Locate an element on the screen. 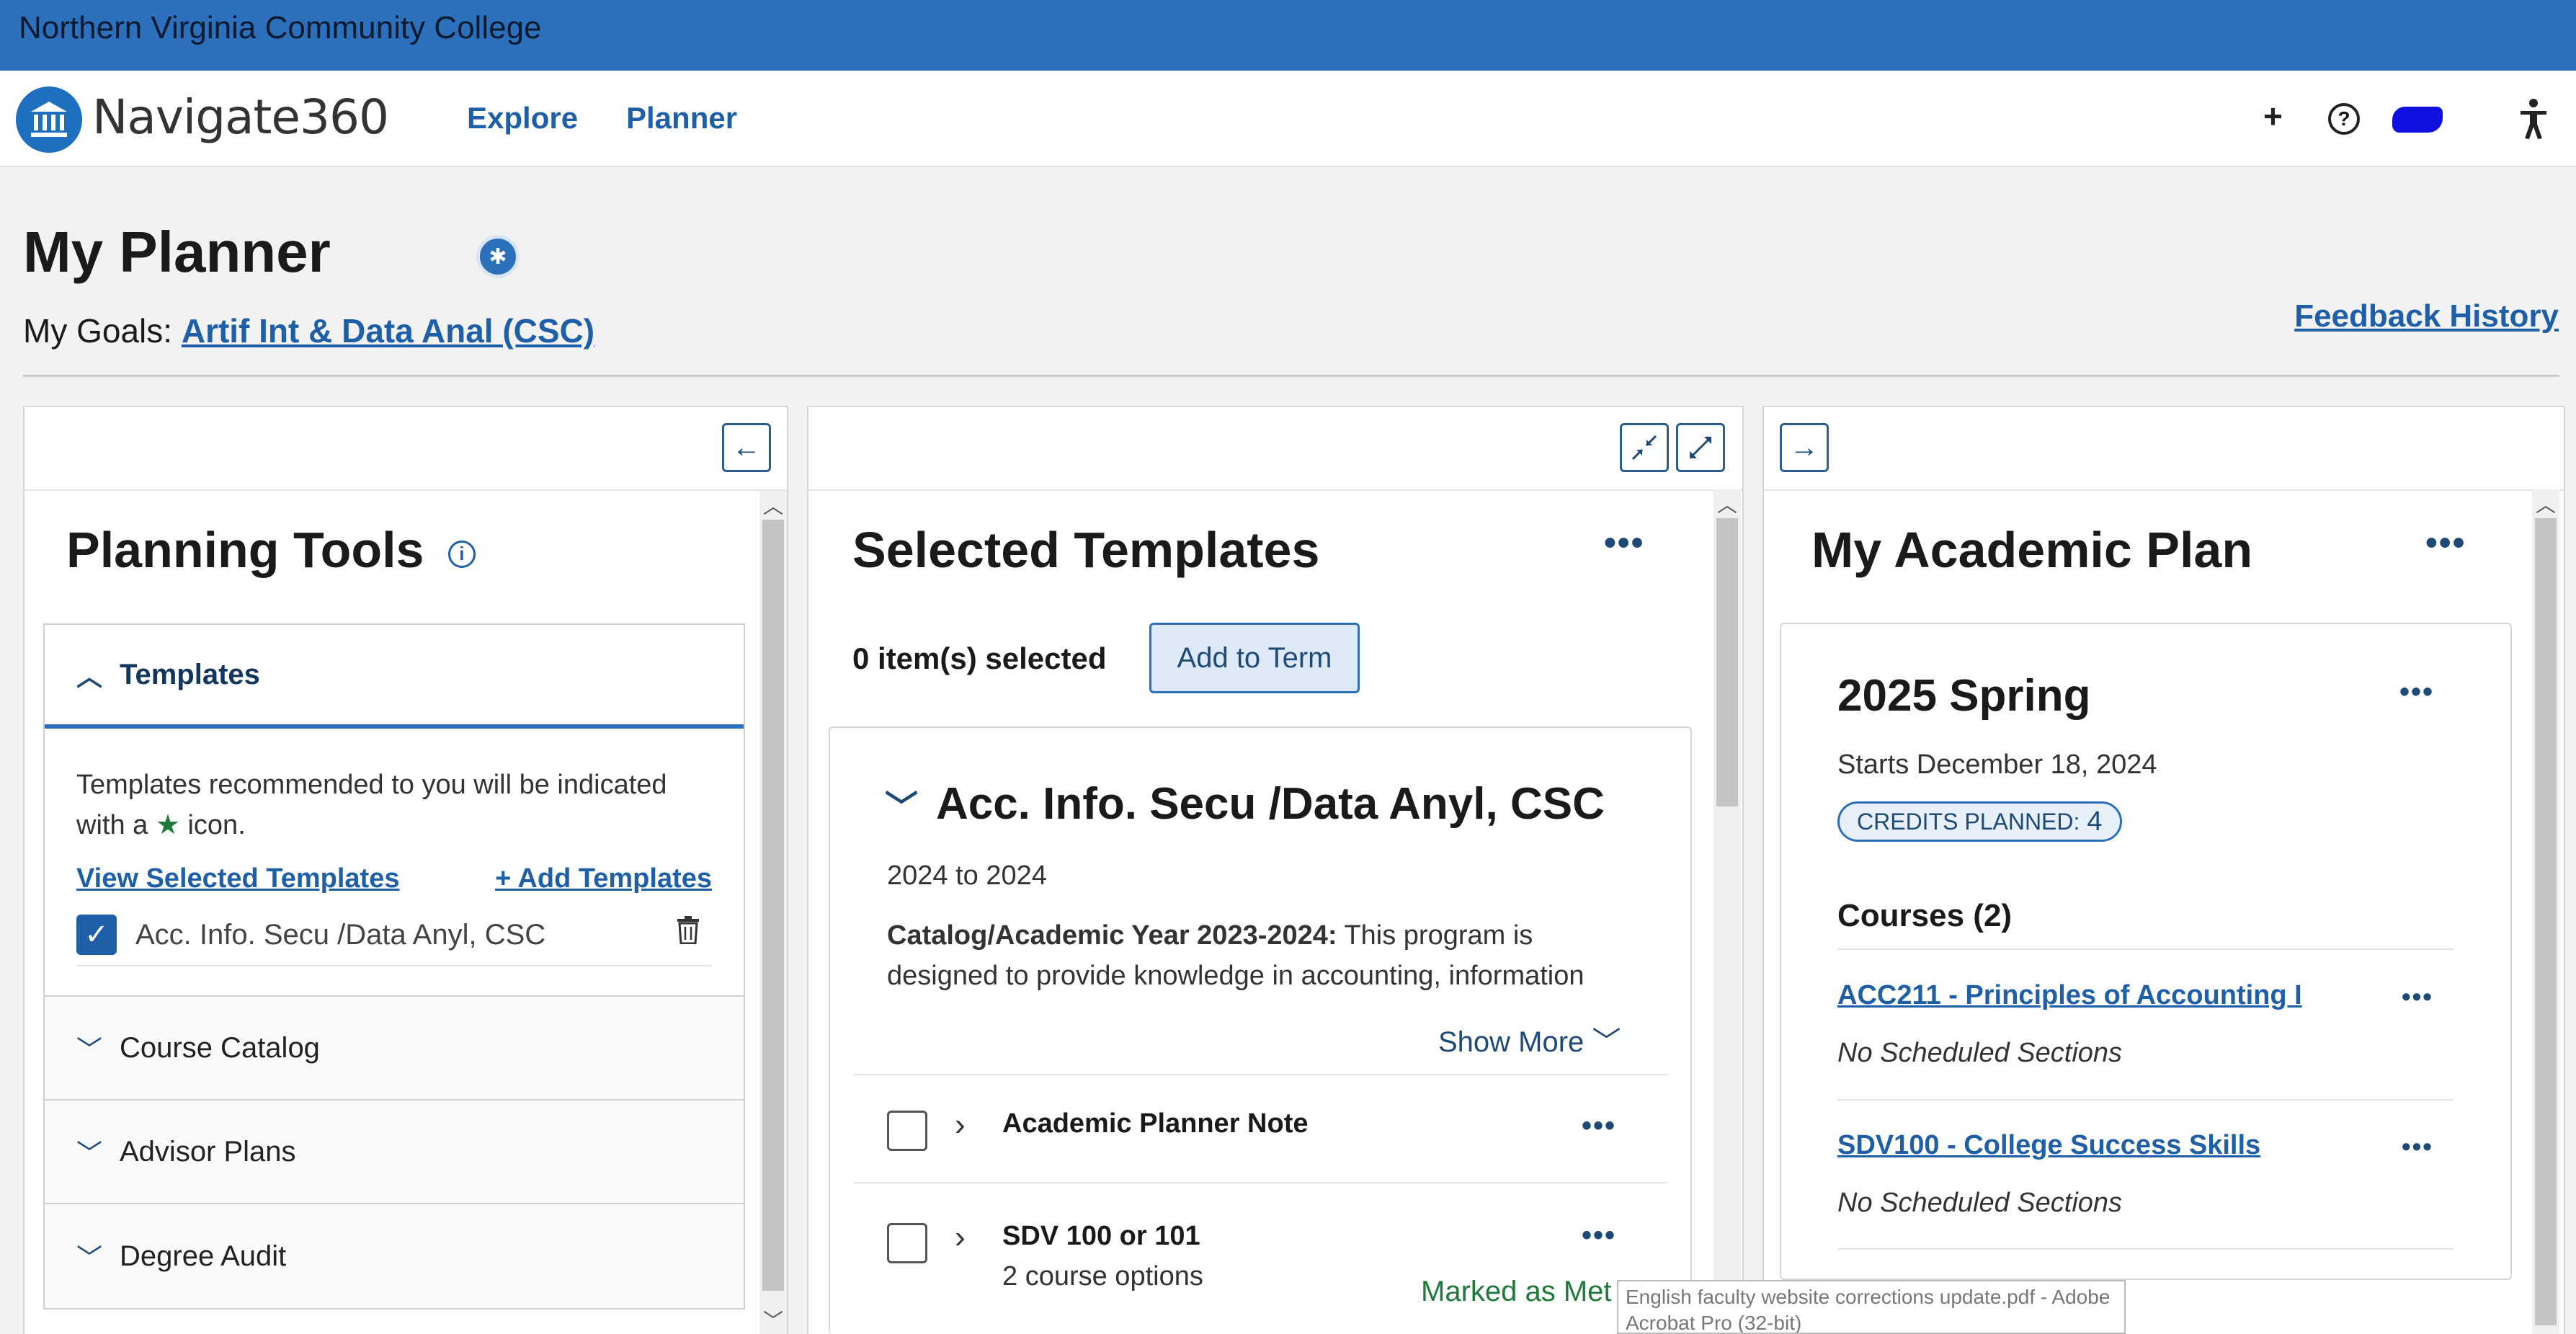  scroll-down-icon: ﹀ is located at coordinates (773, 1319).